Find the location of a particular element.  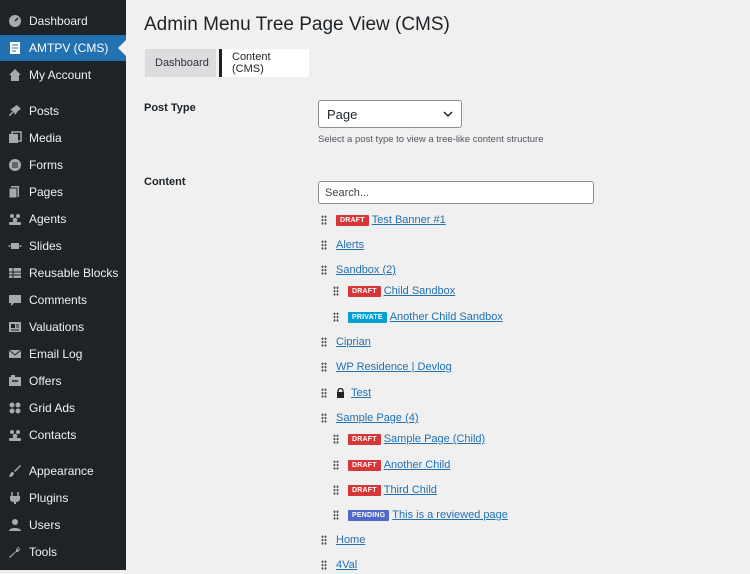

tree-item-link: Test is located at coordinates (361, 393).